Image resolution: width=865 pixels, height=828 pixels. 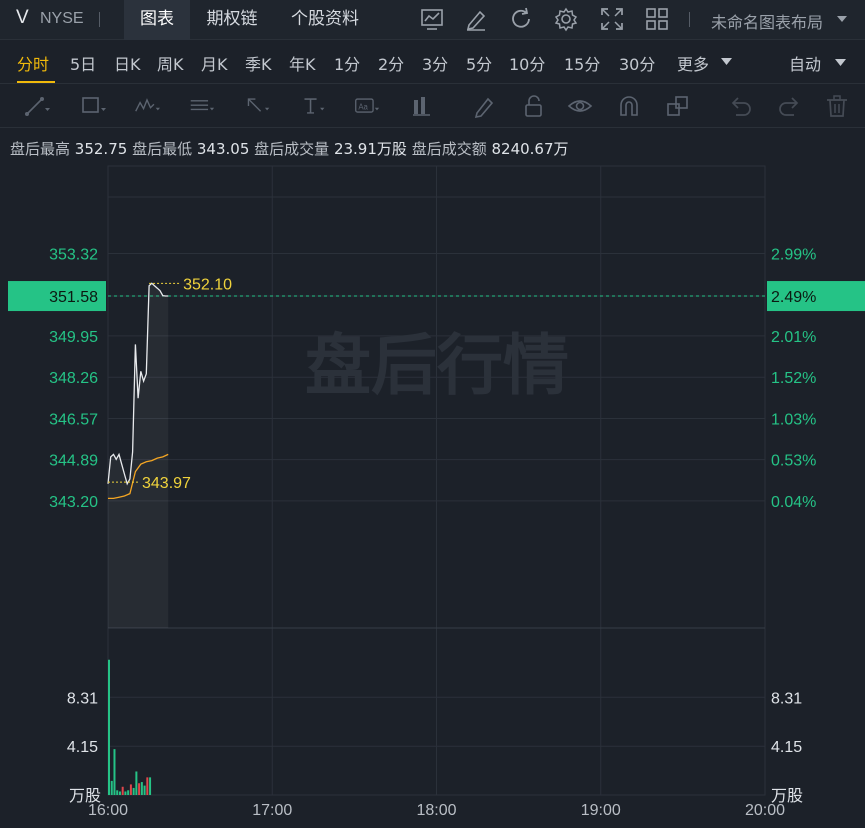 I want to click on volume-tick-label-right: 4.15, so click(x=786, y=747).